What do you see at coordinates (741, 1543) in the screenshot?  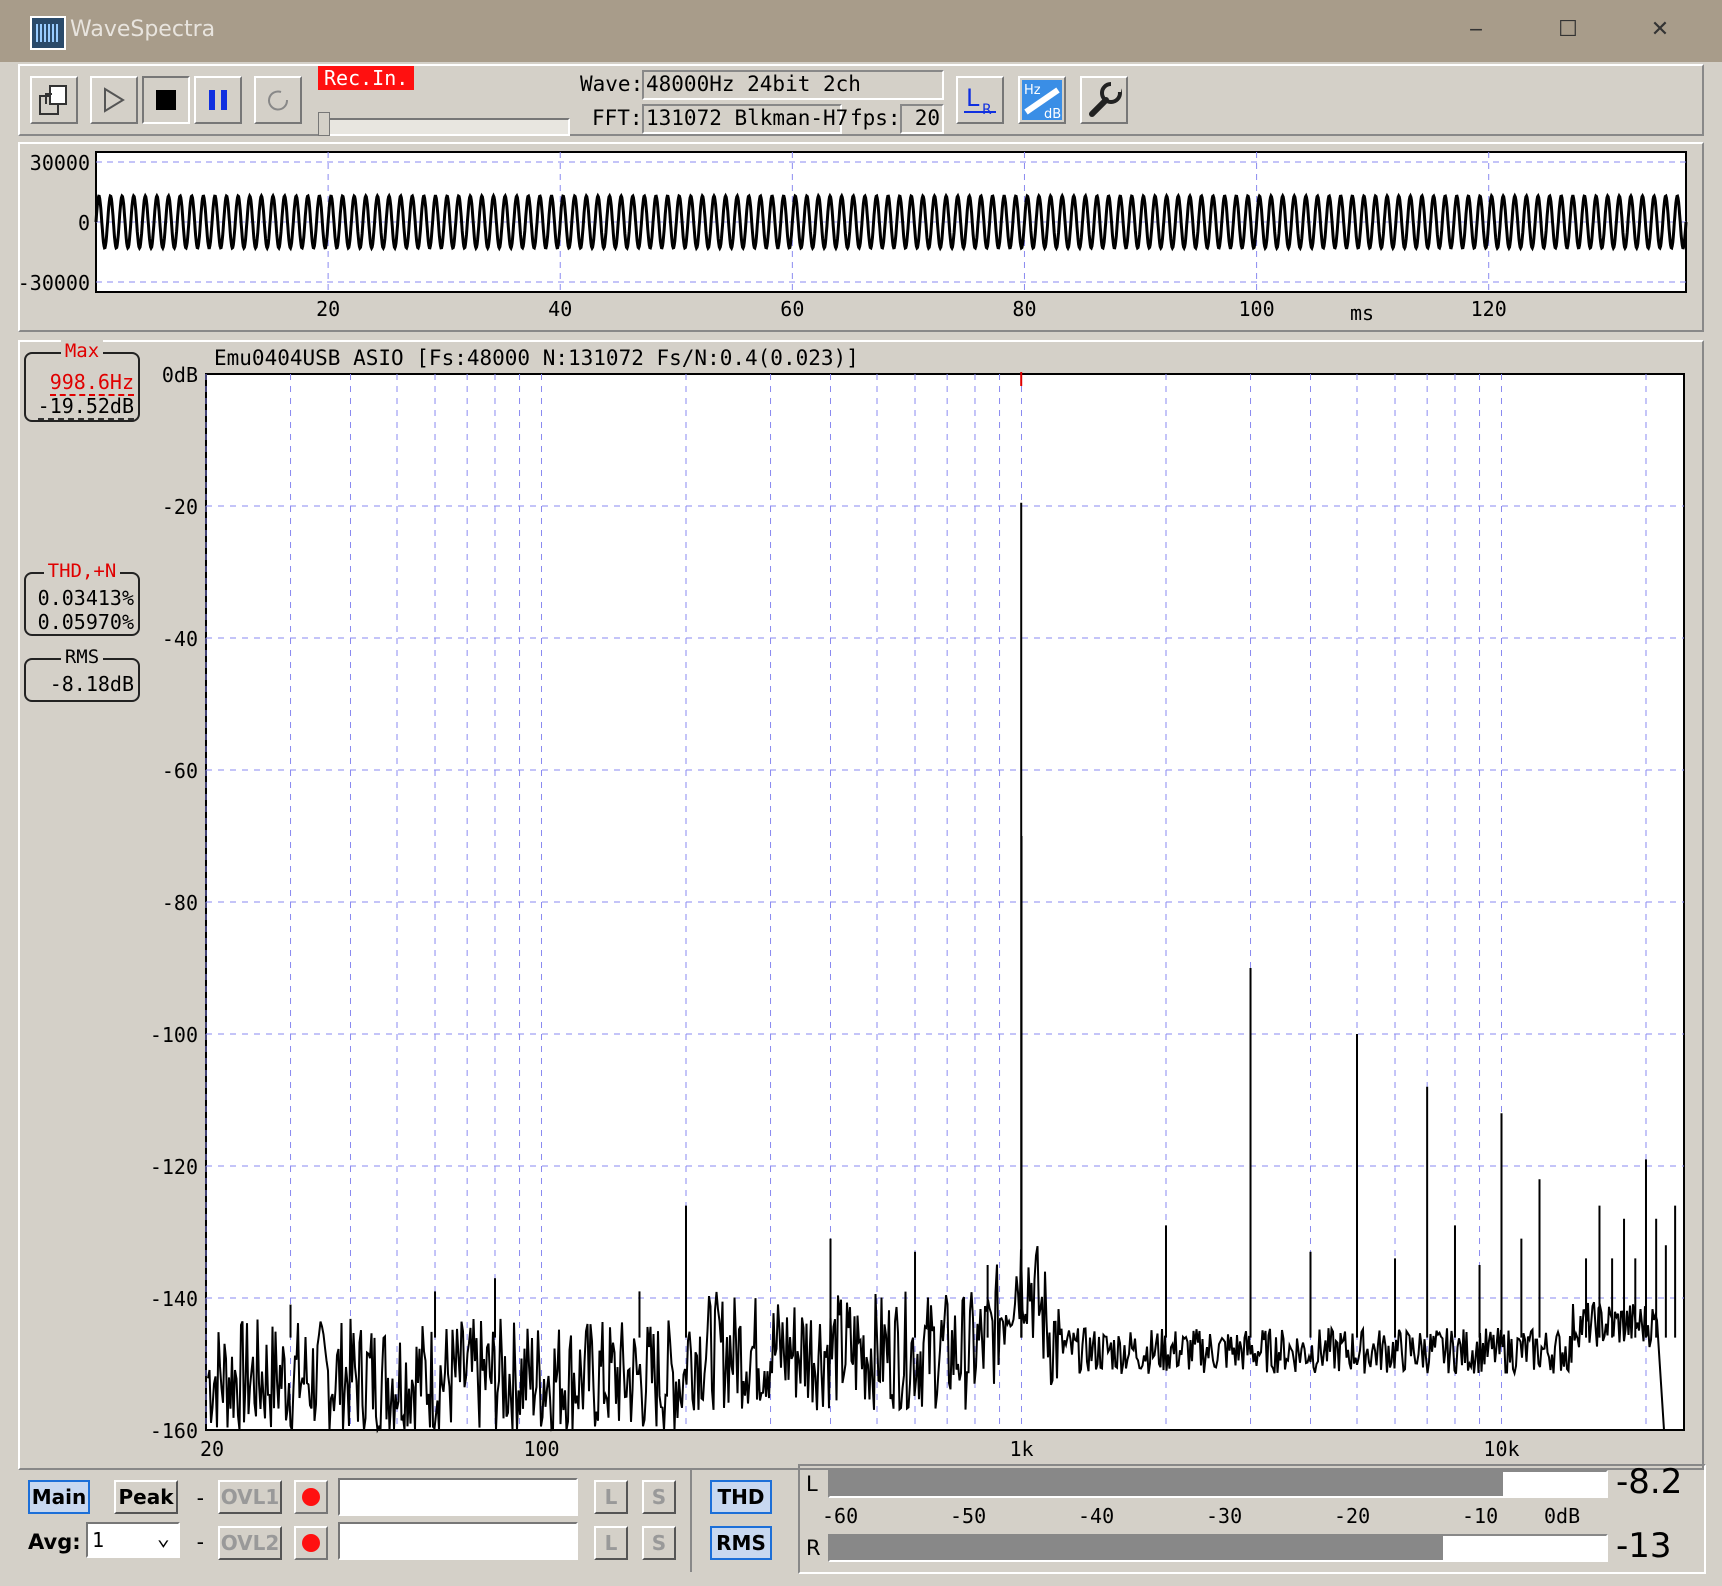 I see `rms-button: RMS` at bounding box center [741, 1543].